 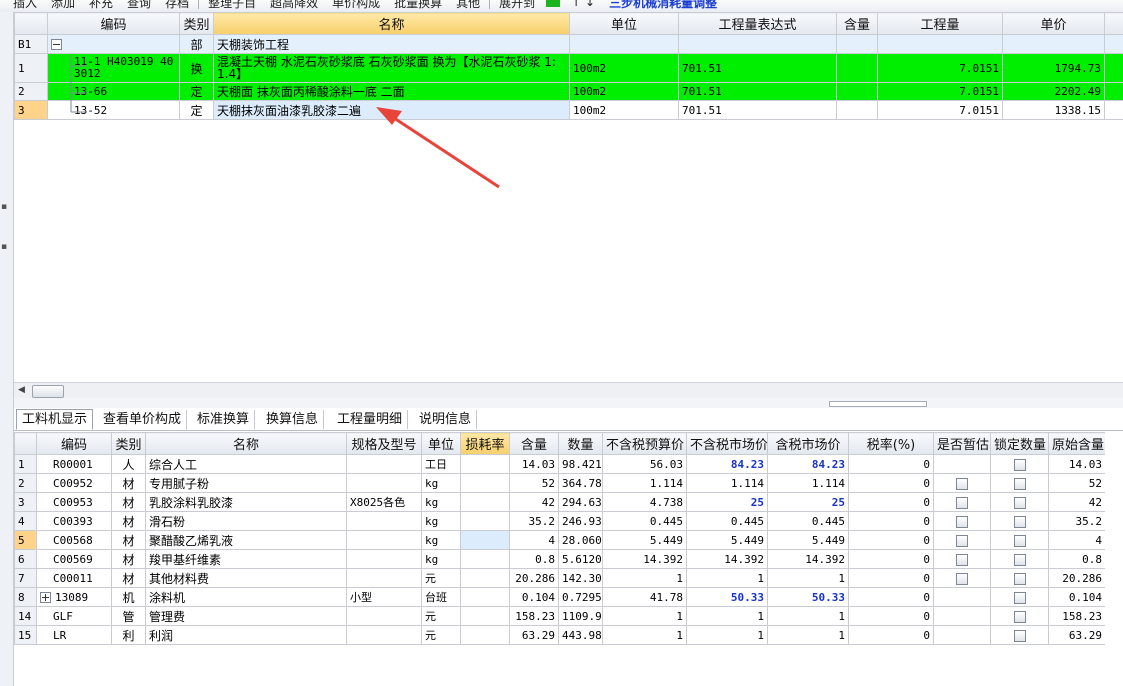 I want to click on original-content-cell: 14.03, so click(x=1077, y=464).